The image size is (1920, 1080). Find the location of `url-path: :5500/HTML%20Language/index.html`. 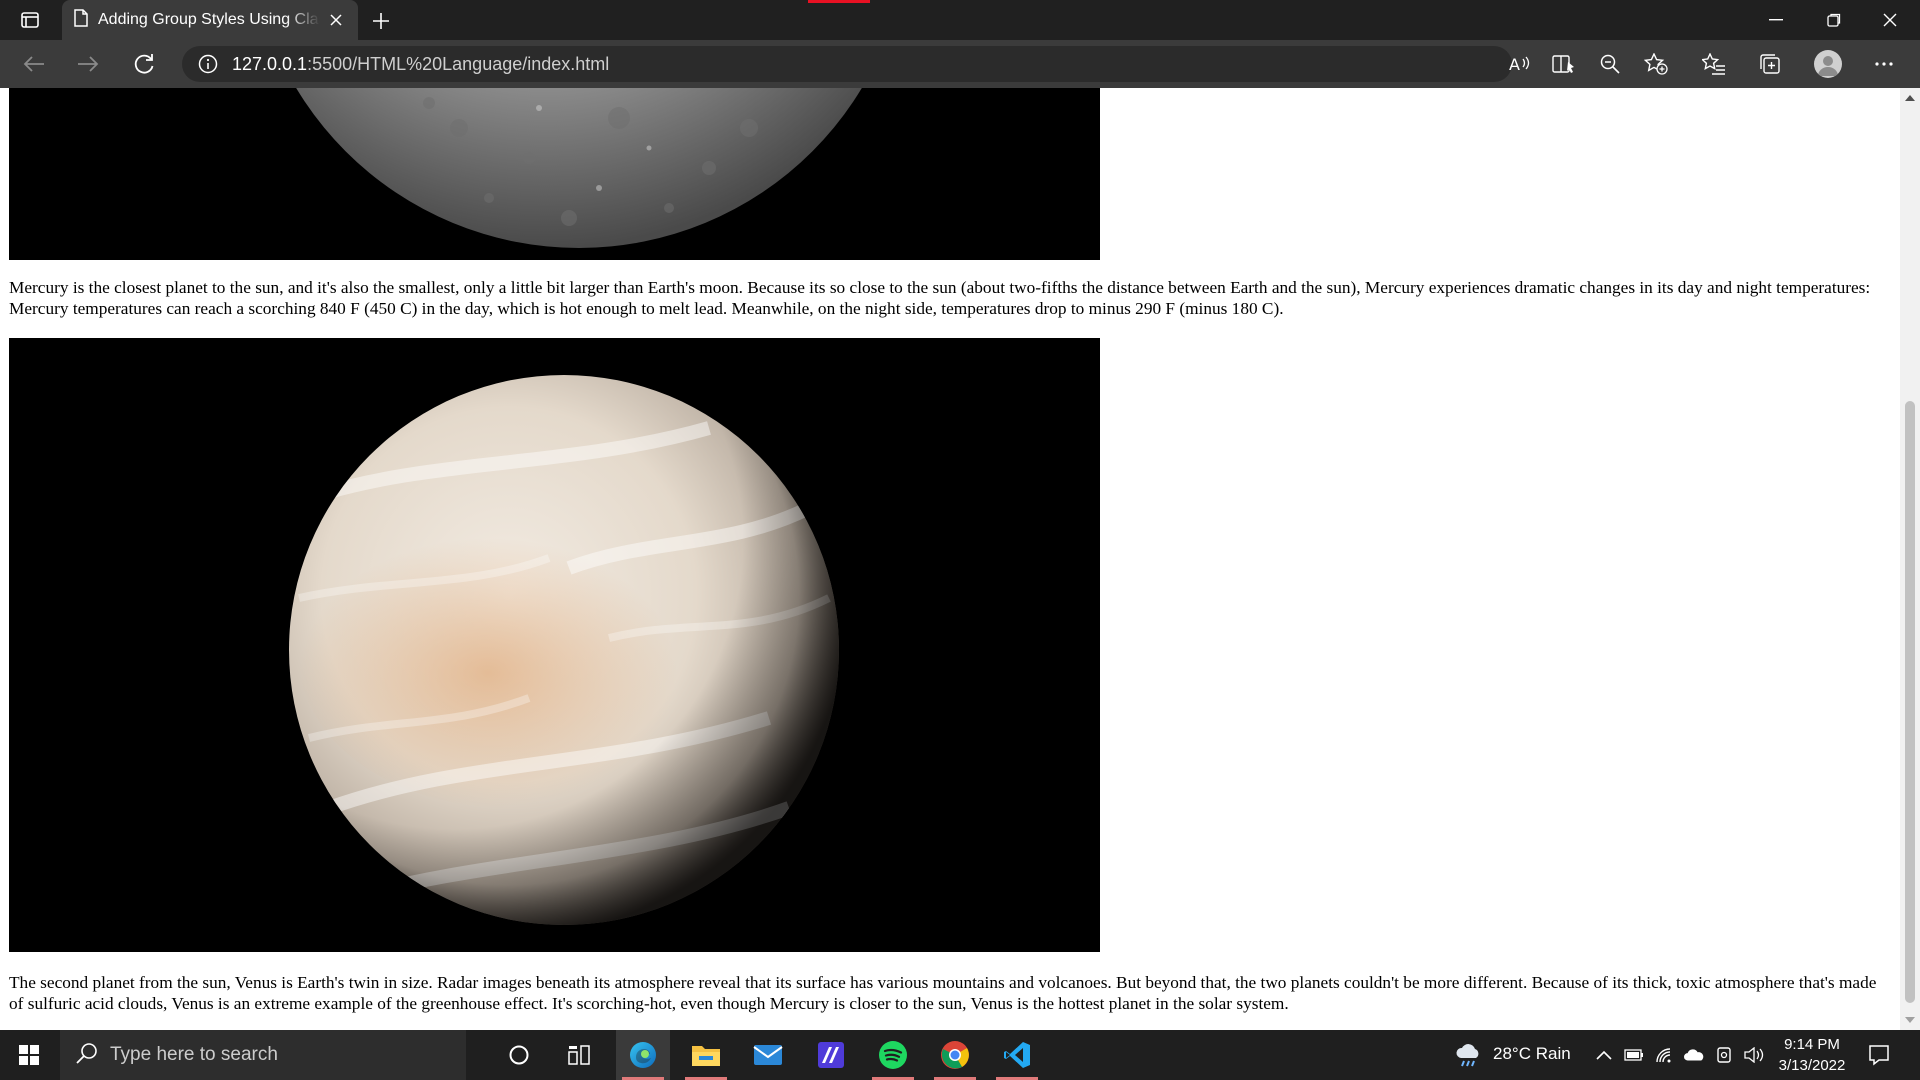

url-path: :5500/HTML%20Language/index.html is located at coordinates (458, 63).